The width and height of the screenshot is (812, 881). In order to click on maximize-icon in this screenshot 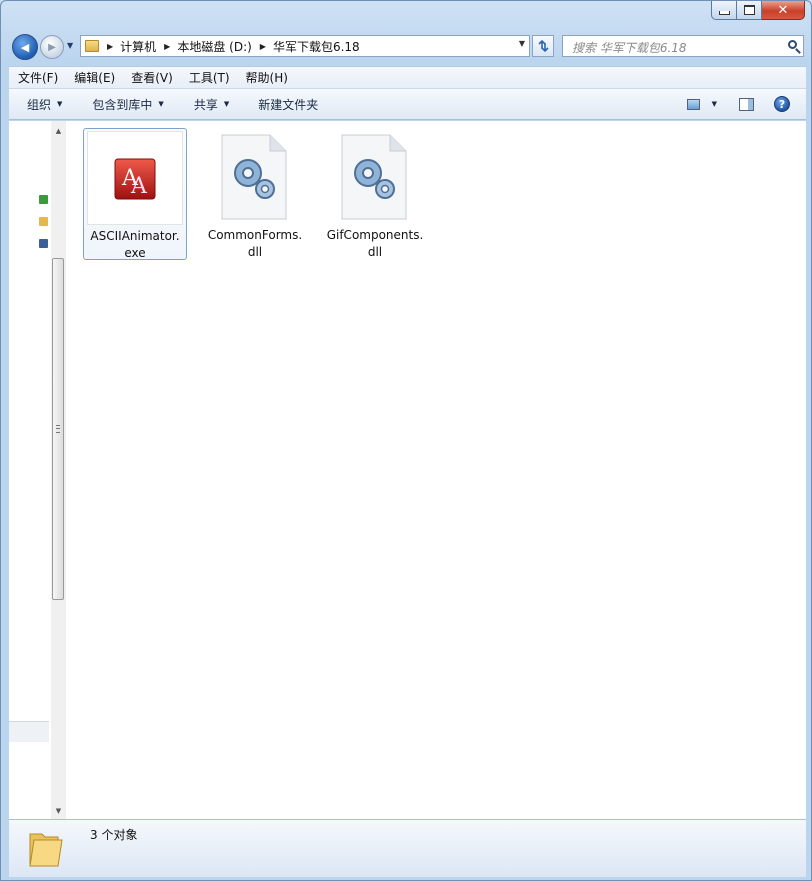, I will do `click(749, 10)`.